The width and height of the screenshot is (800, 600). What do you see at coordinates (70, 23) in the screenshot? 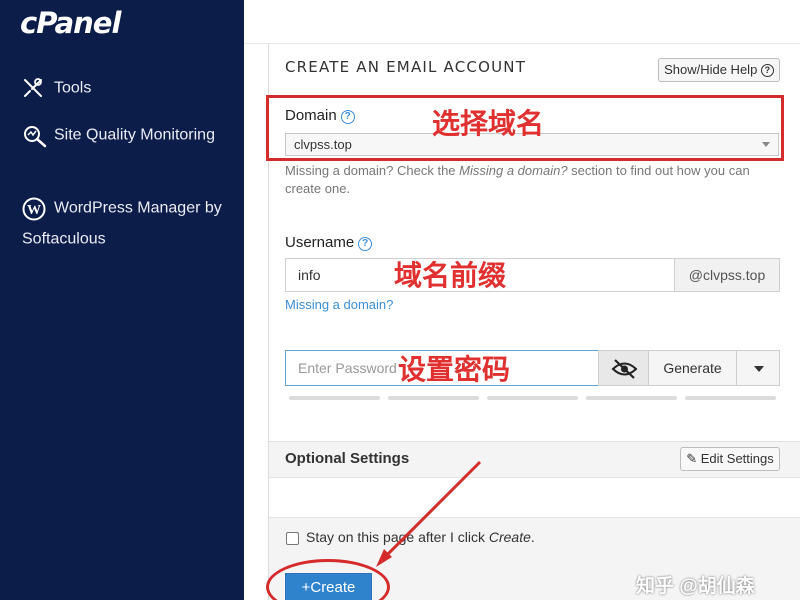
I see `cpanel-logo: cPanel` at bounding box center [70, 23].